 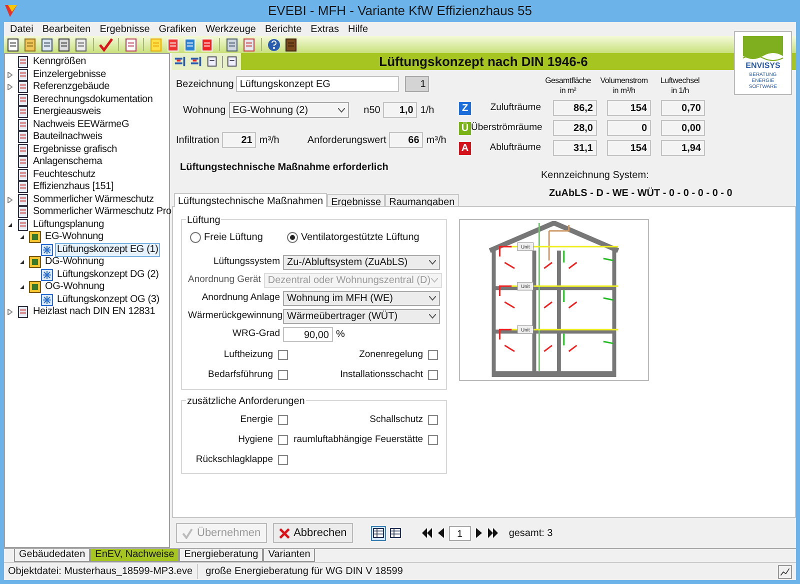 What do you see at coordinates (240, 298) in the screenshot?
I see `field-label: Anordnung Anlage` at bounding box center [240, 298].